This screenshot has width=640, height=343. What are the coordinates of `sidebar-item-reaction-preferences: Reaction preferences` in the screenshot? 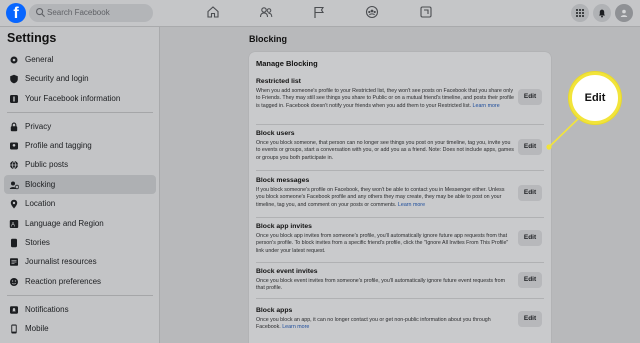 It's located at (80, 281).